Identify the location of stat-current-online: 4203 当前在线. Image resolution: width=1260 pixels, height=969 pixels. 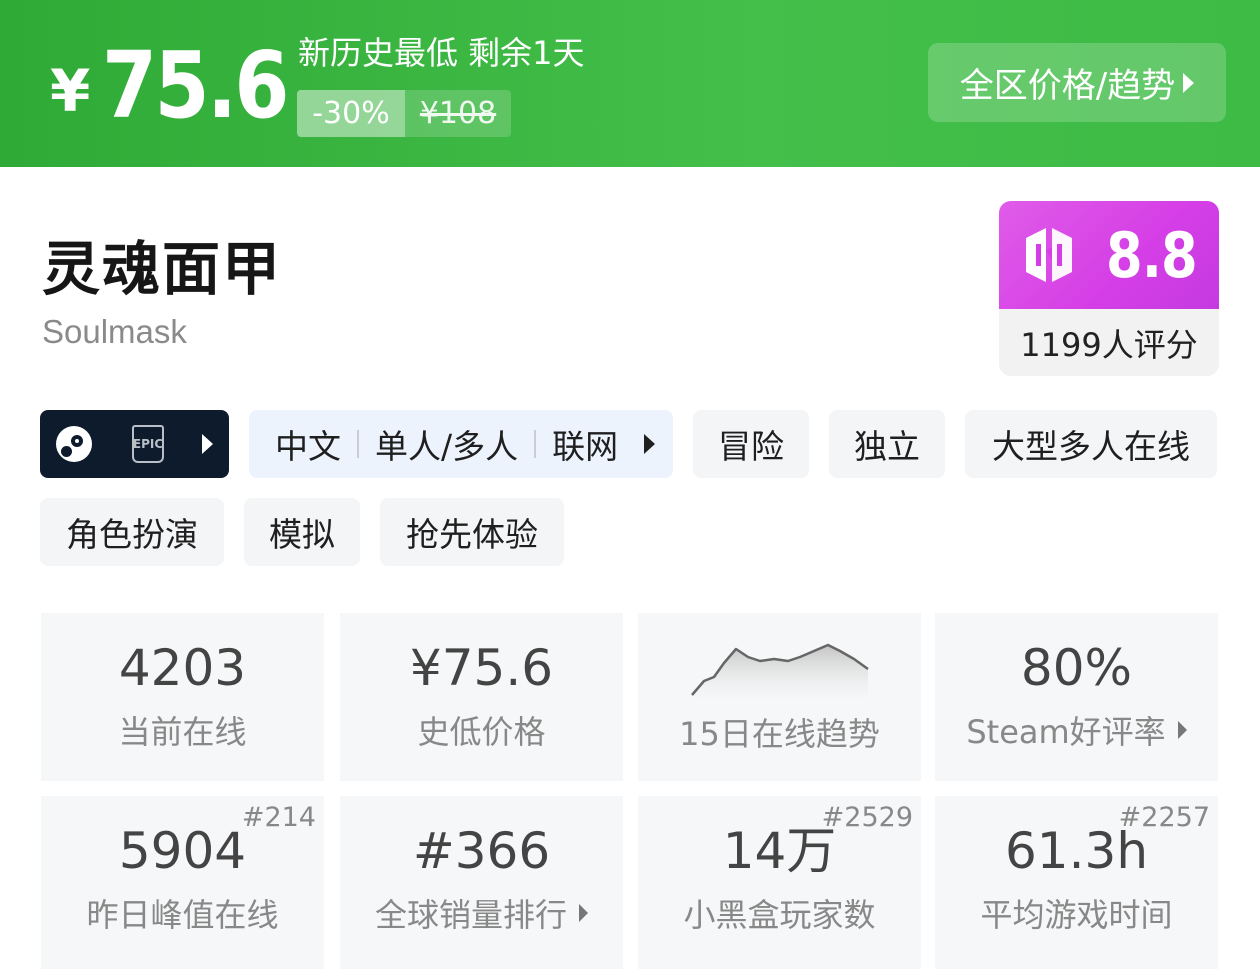
(182, 697).